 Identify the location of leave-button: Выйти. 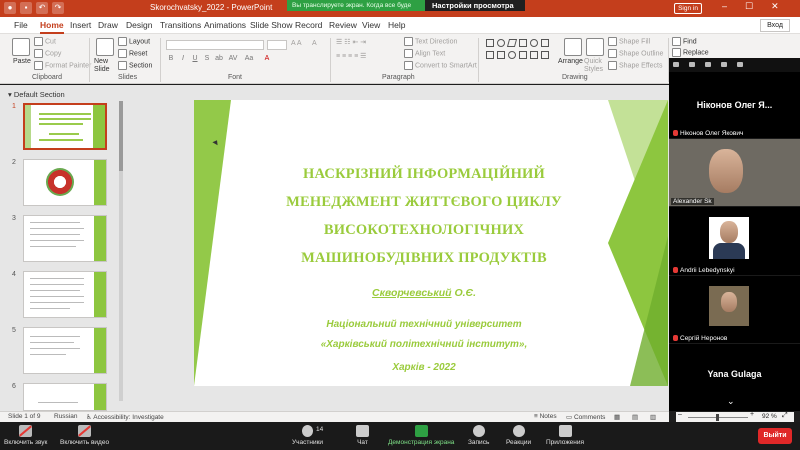
(775, 436).